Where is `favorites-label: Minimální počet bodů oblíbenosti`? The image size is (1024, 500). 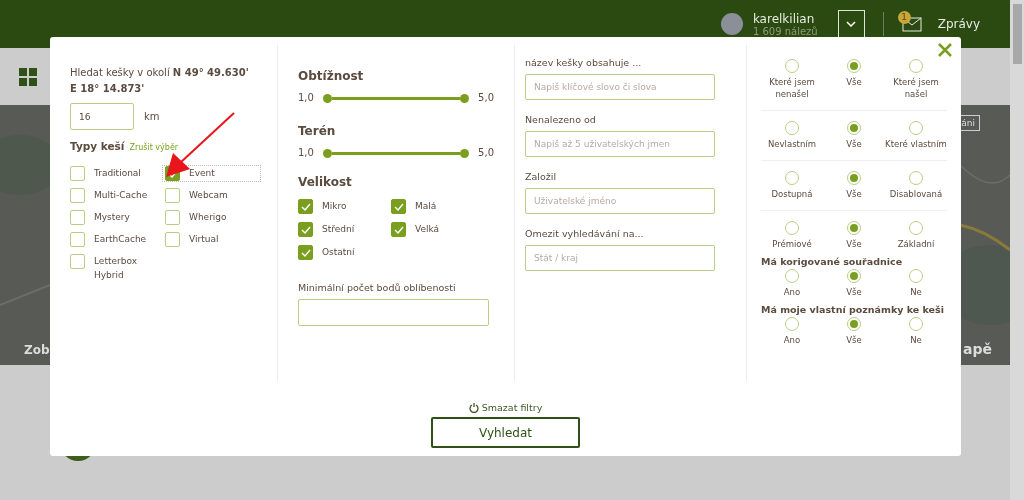 favorites-label: Minimální počet bodů oblíbenosti is located at coordinates (377, 287).